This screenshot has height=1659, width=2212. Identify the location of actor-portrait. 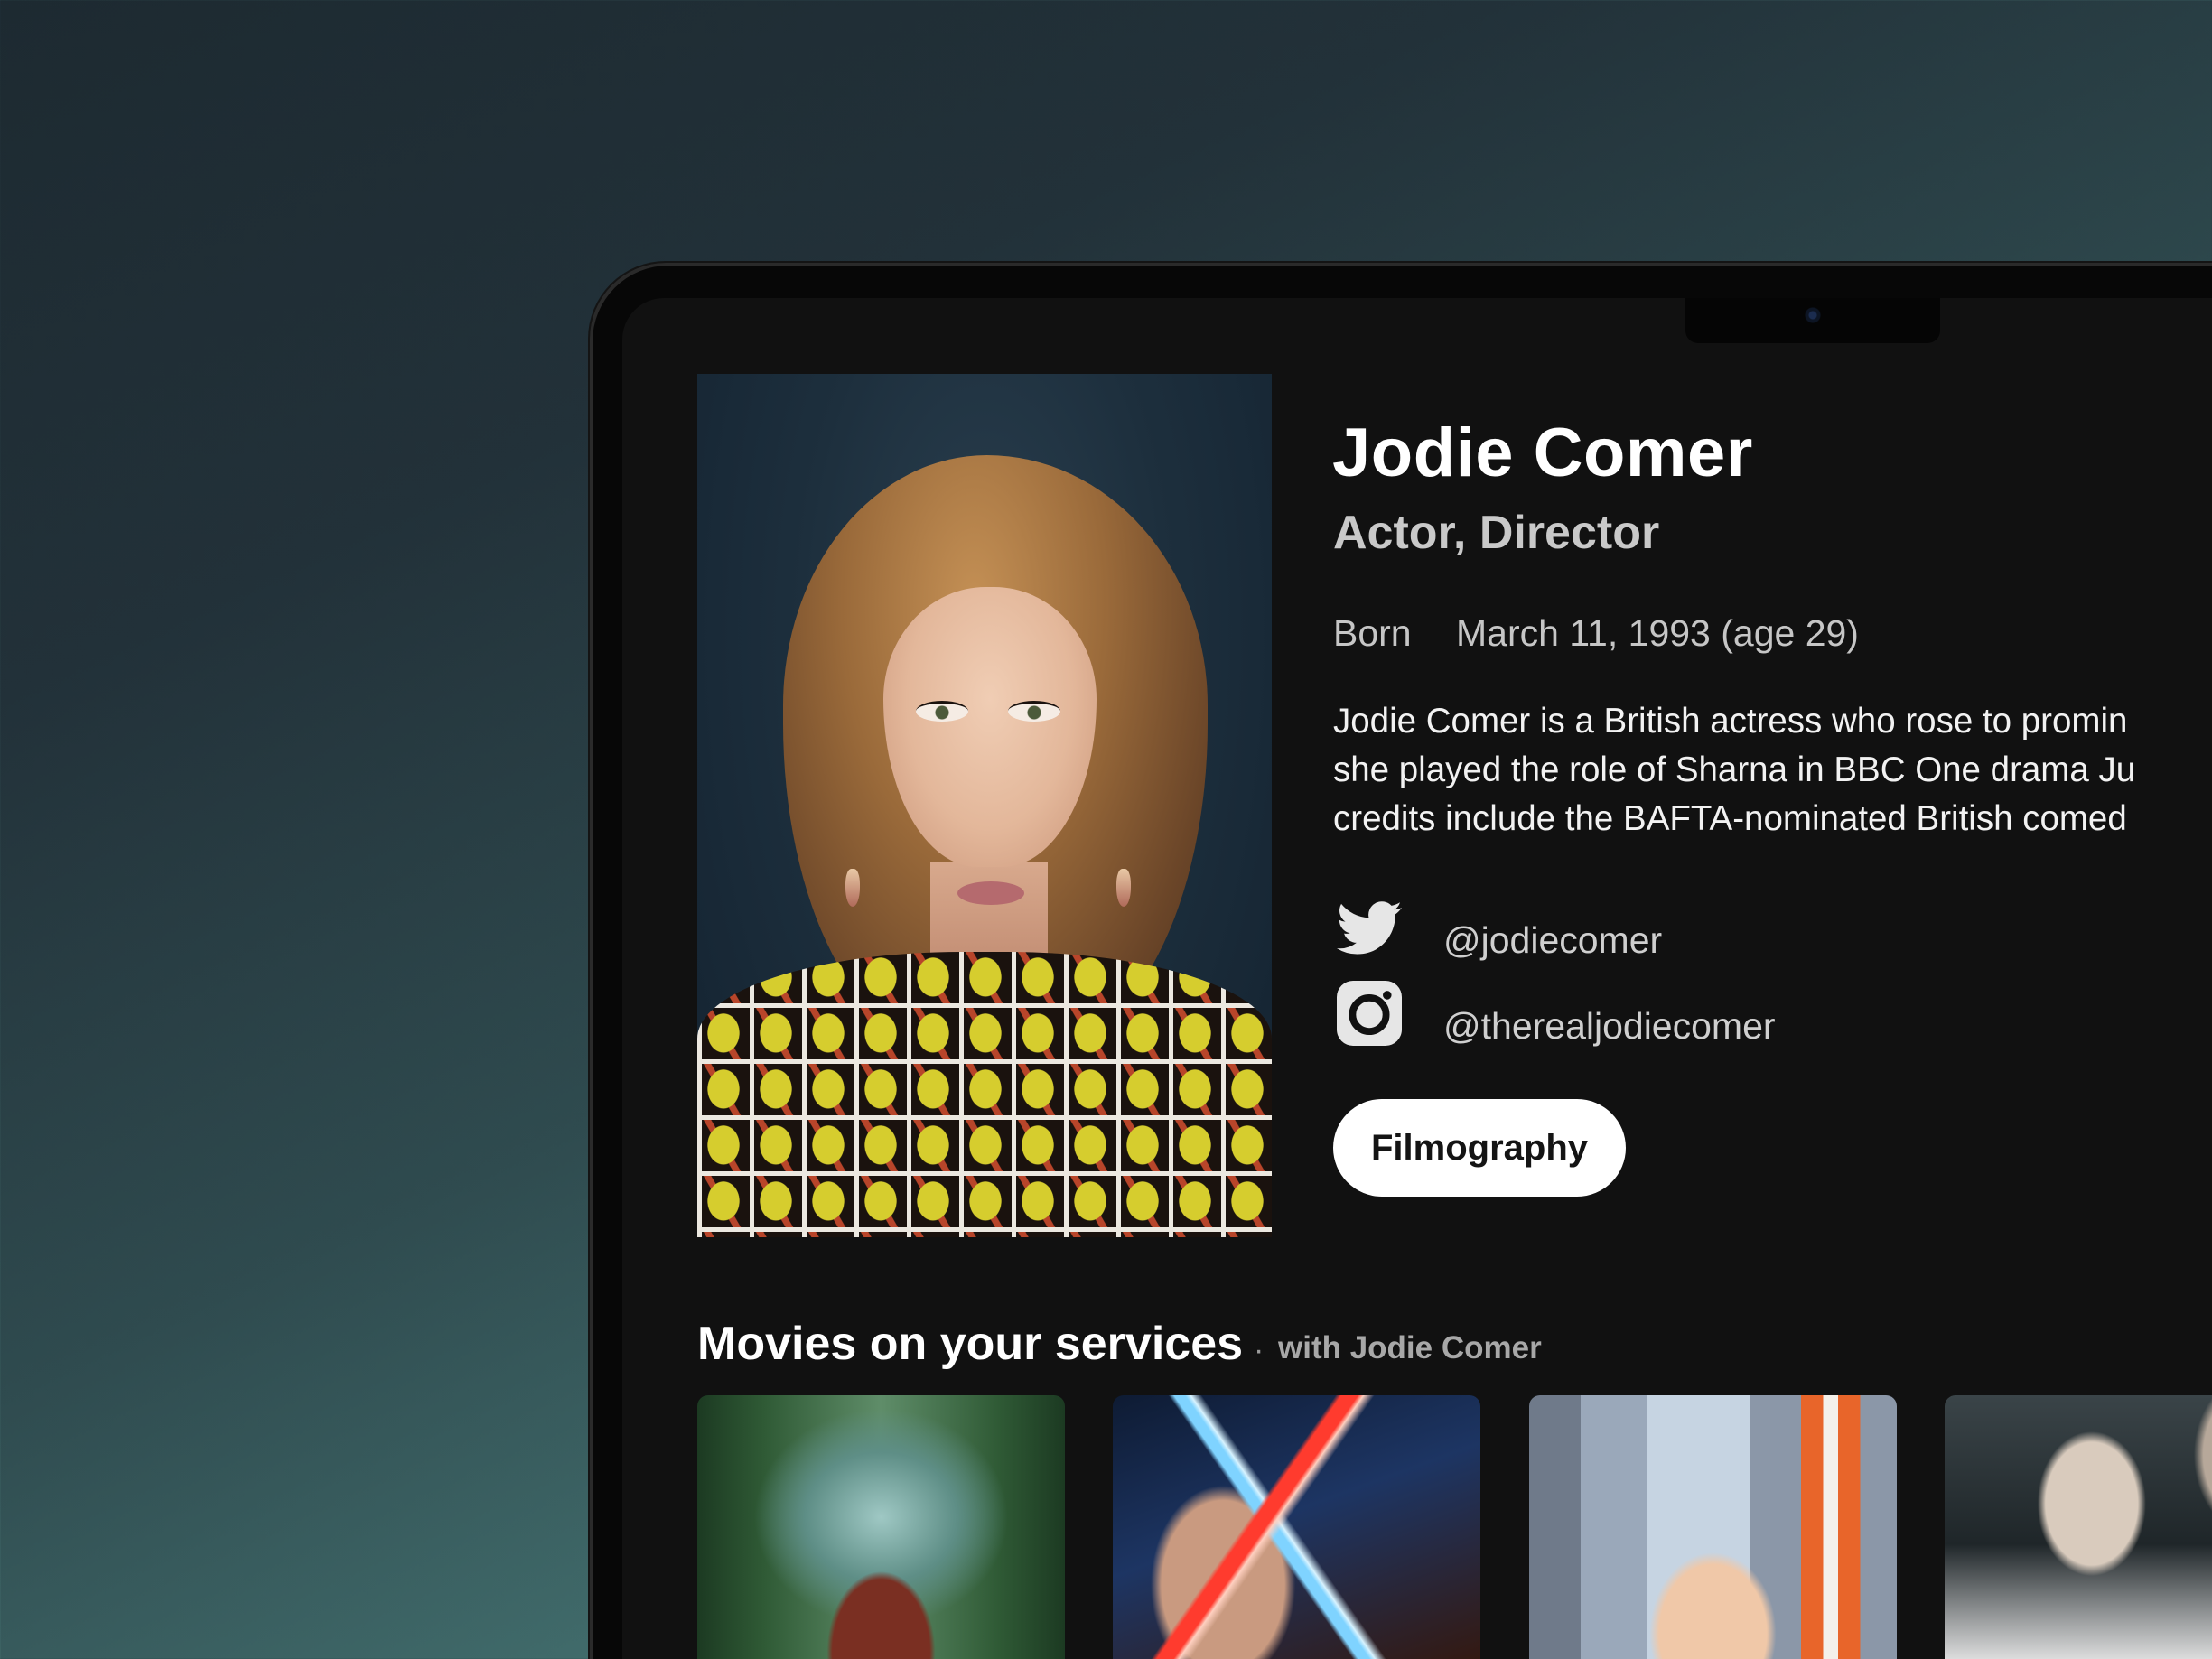
(984, 805).